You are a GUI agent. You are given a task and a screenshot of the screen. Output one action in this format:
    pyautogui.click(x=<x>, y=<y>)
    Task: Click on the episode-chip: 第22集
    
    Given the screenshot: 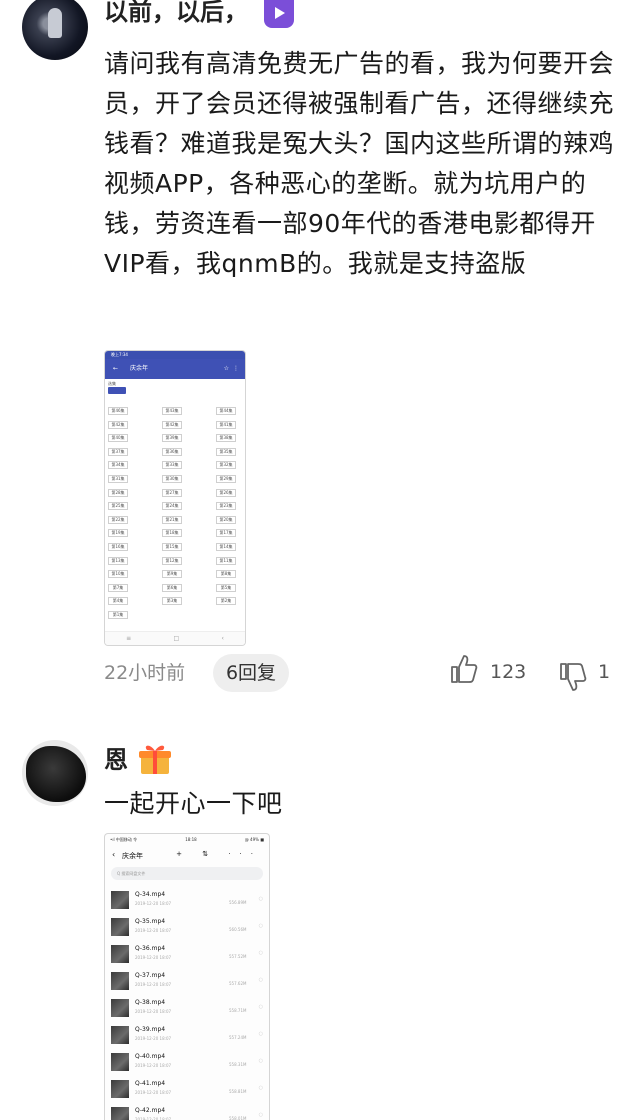 What is the action you would take?
    pyautogui.click(x=118, y=519)
    